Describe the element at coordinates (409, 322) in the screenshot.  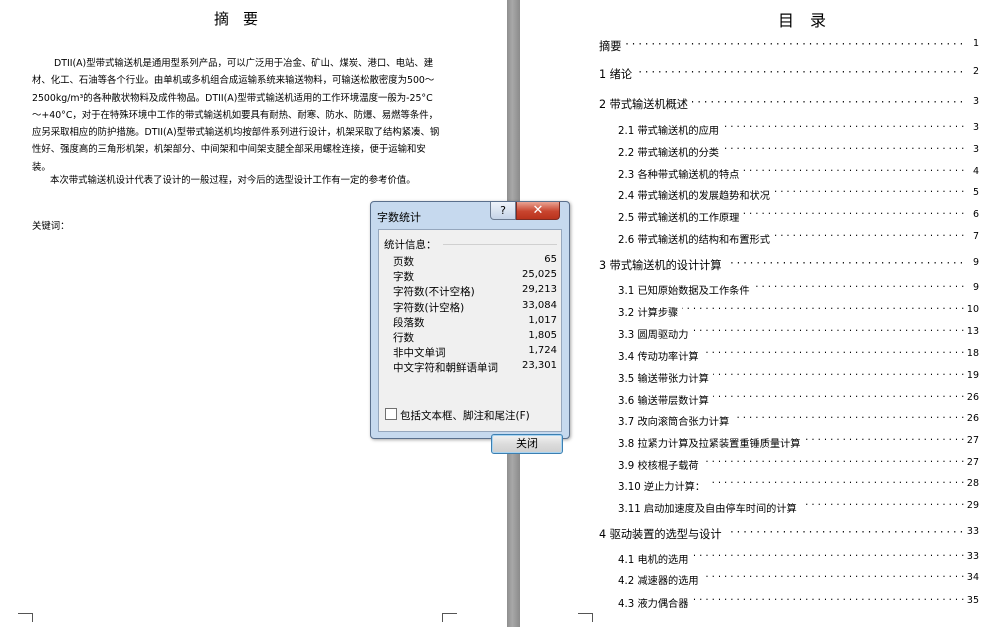
I see `stat-label: 段落数` at that location.